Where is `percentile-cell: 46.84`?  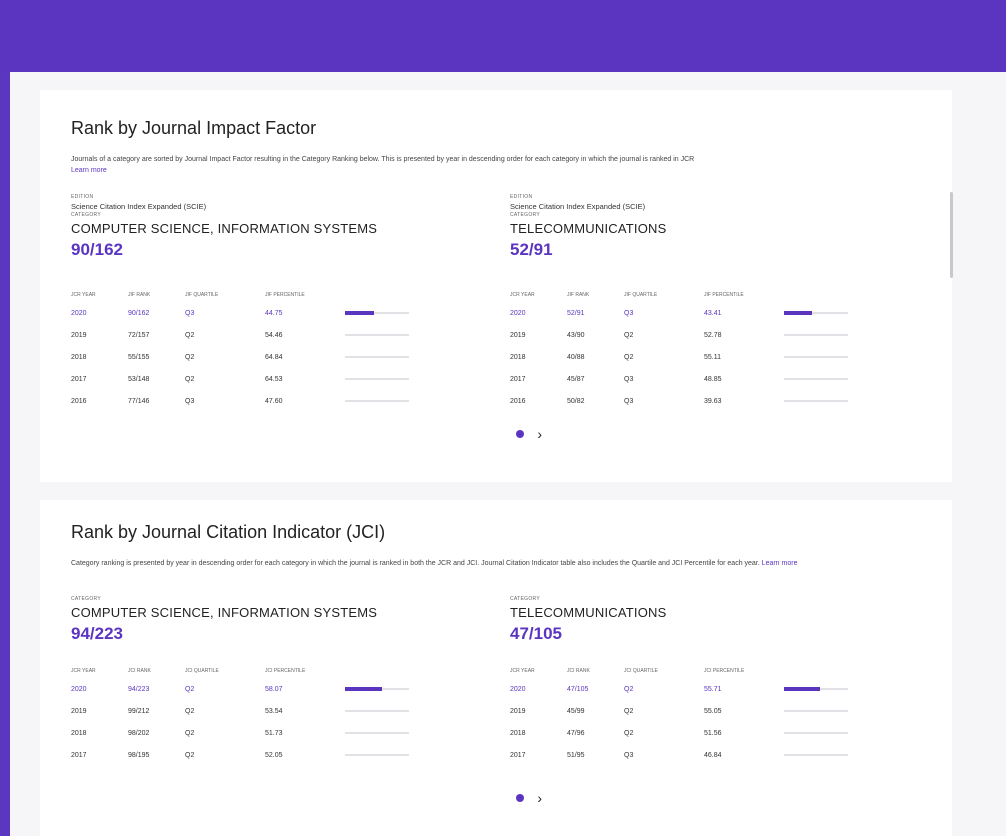
percentile-cell: 46.84 is located at coordinates (713, 755).